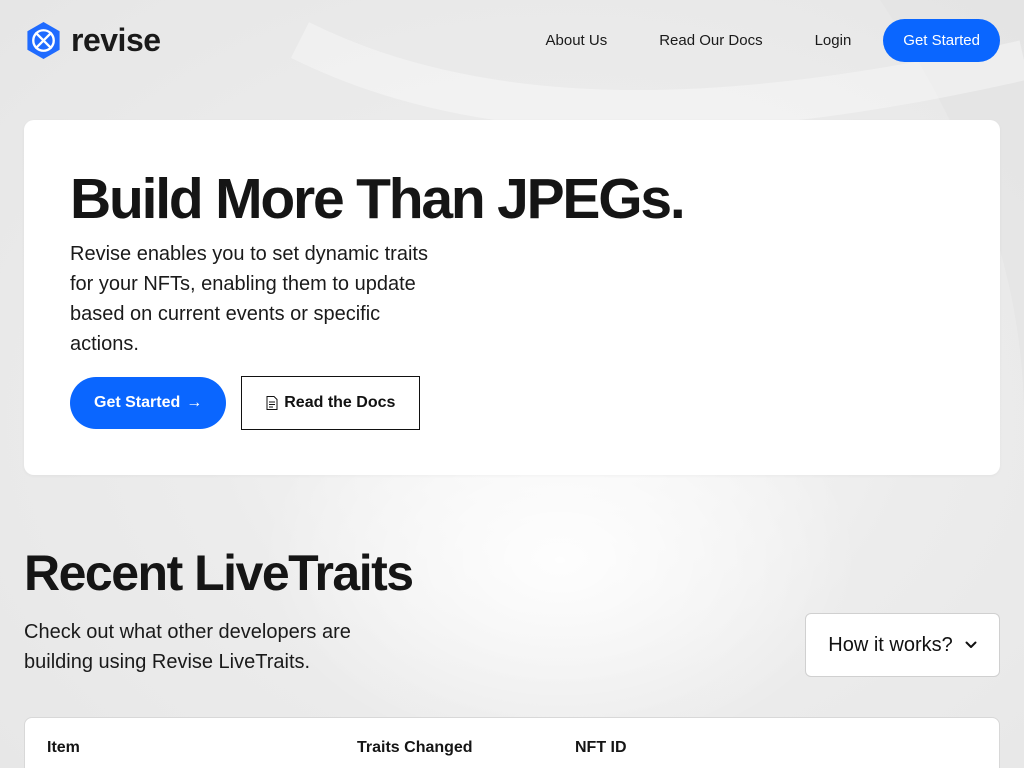 Image resolution: width=1024 pixels, height=768 pixels. Describe the element at coordinates (833, 40) in the screenshot. I see `nav-login-link: Login` at that location.